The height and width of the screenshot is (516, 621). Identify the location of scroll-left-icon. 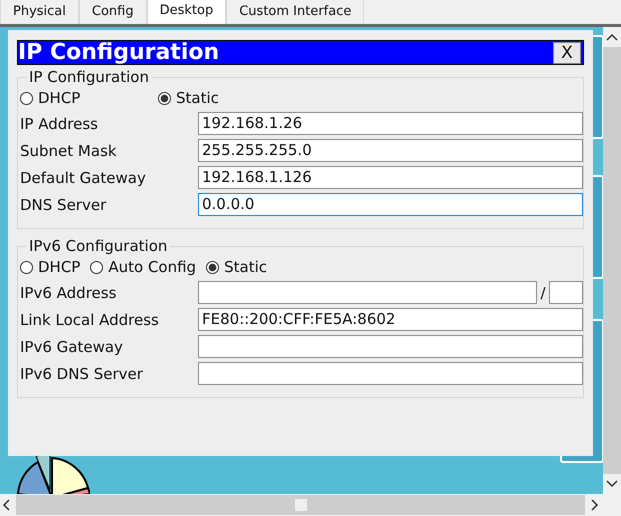
(6, 505).